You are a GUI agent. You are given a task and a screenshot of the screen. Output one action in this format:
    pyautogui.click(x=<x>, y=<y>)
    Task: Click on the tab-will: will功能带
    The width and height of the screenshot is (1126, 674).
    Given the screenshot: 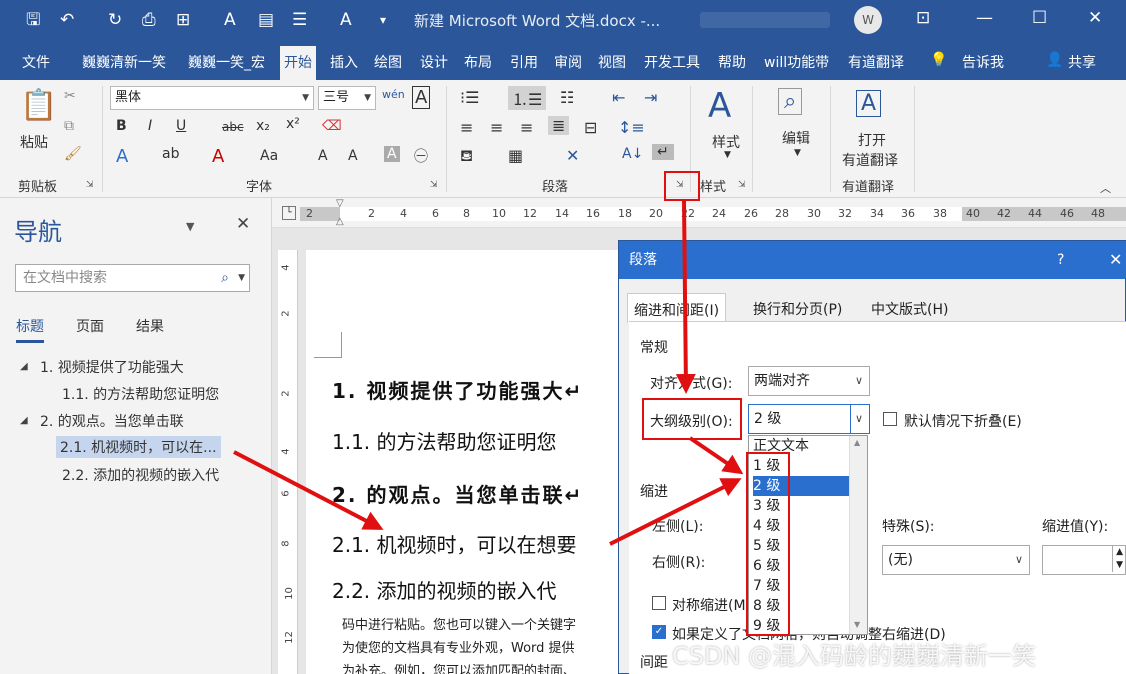 What is the action you would take?
    pyautogui.click(x=796, y=62)
    